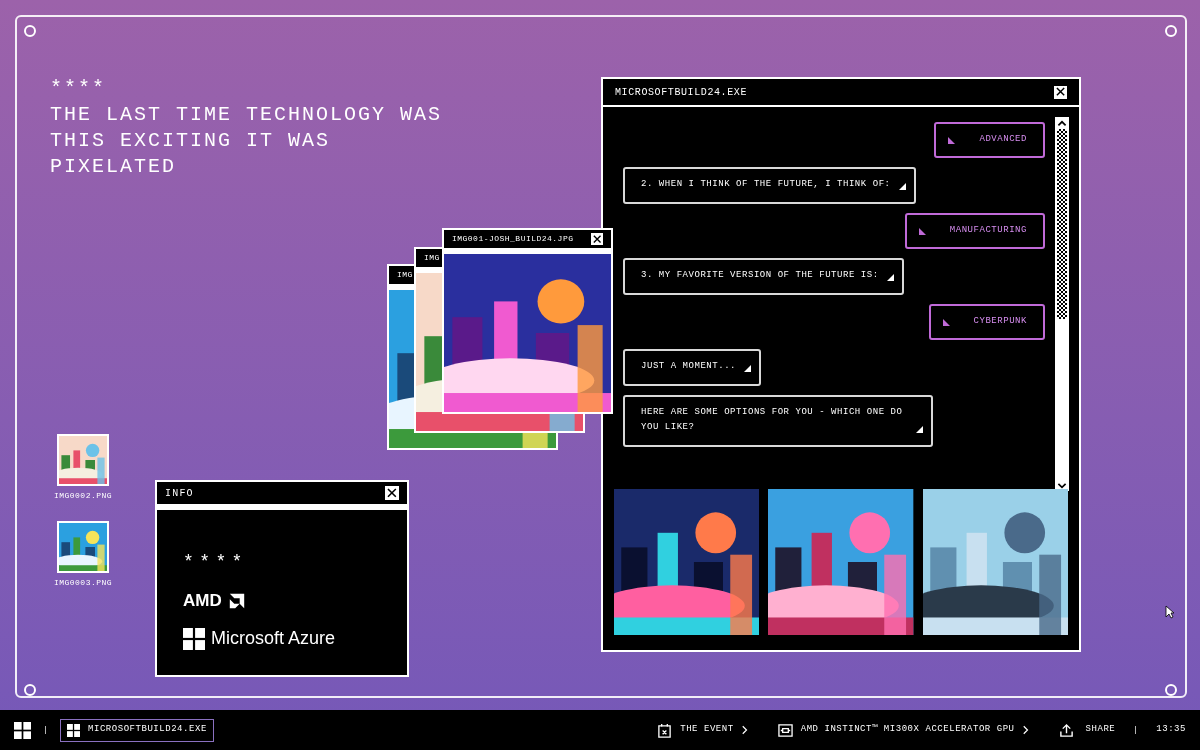 The image size is (1200, 750). I want to click on answer-text: ADVANCED, so click(1003, 140).